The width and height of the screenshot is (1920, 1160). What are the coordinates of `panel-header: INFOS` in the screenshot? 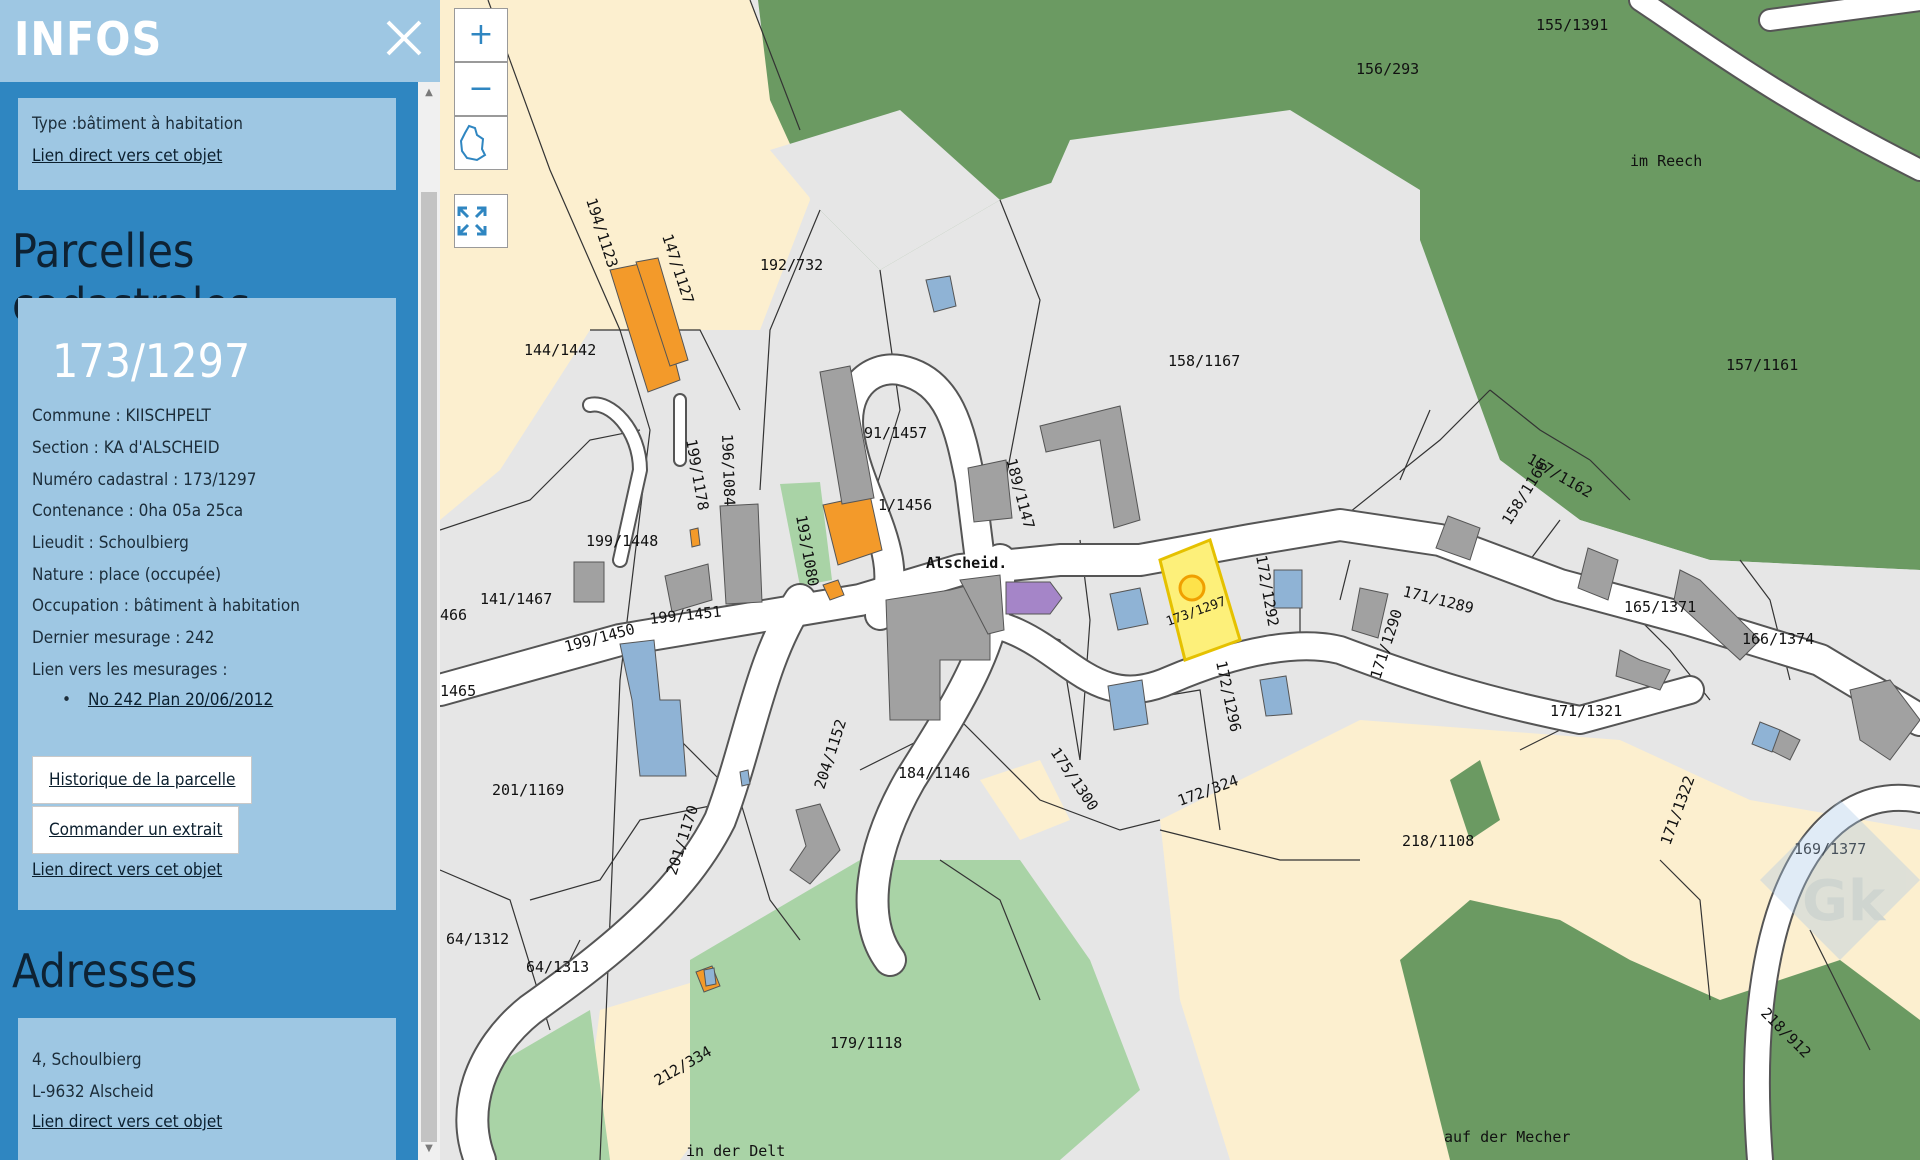 It's located at (220, 41).